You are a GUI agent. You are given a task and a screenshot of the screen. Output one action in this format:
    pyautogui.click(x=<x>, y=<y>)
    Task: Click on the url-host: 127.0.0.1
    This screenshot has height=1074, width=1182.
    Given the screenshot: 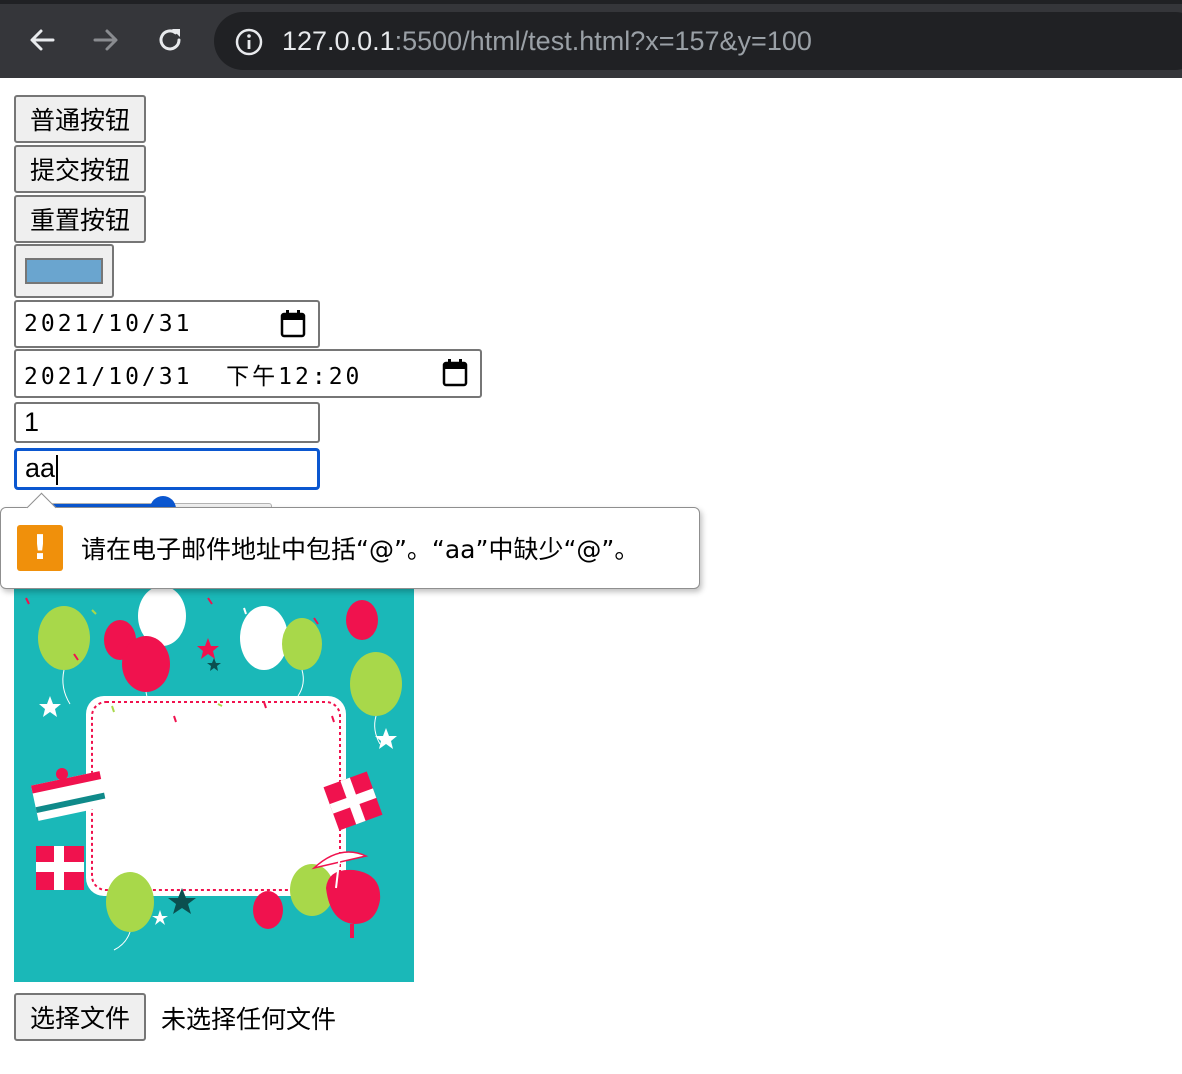 What is the action you would take?
    pyautogui.click(x=338, y=41)
    